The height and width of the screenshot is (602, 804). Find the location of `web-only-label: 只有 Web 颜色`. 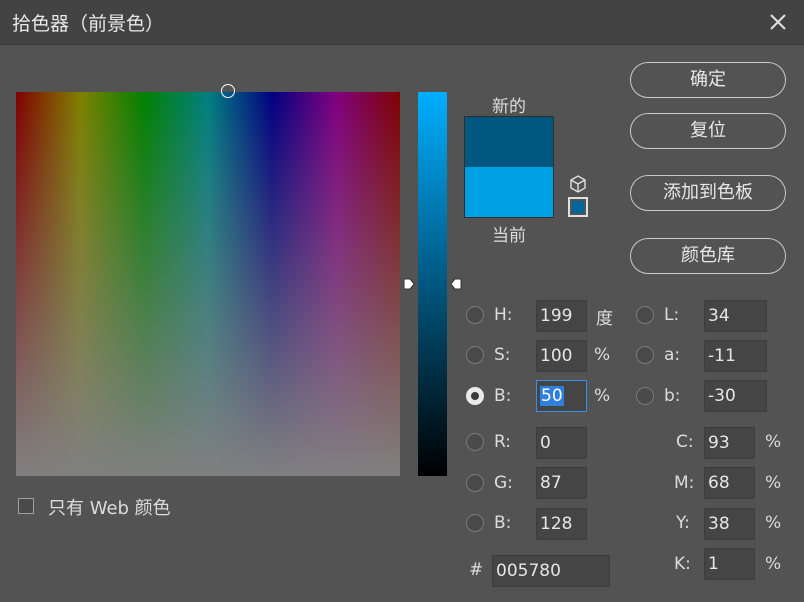

web-only-label: 只有 Web 颜色 is located at coordinates (109, 508).